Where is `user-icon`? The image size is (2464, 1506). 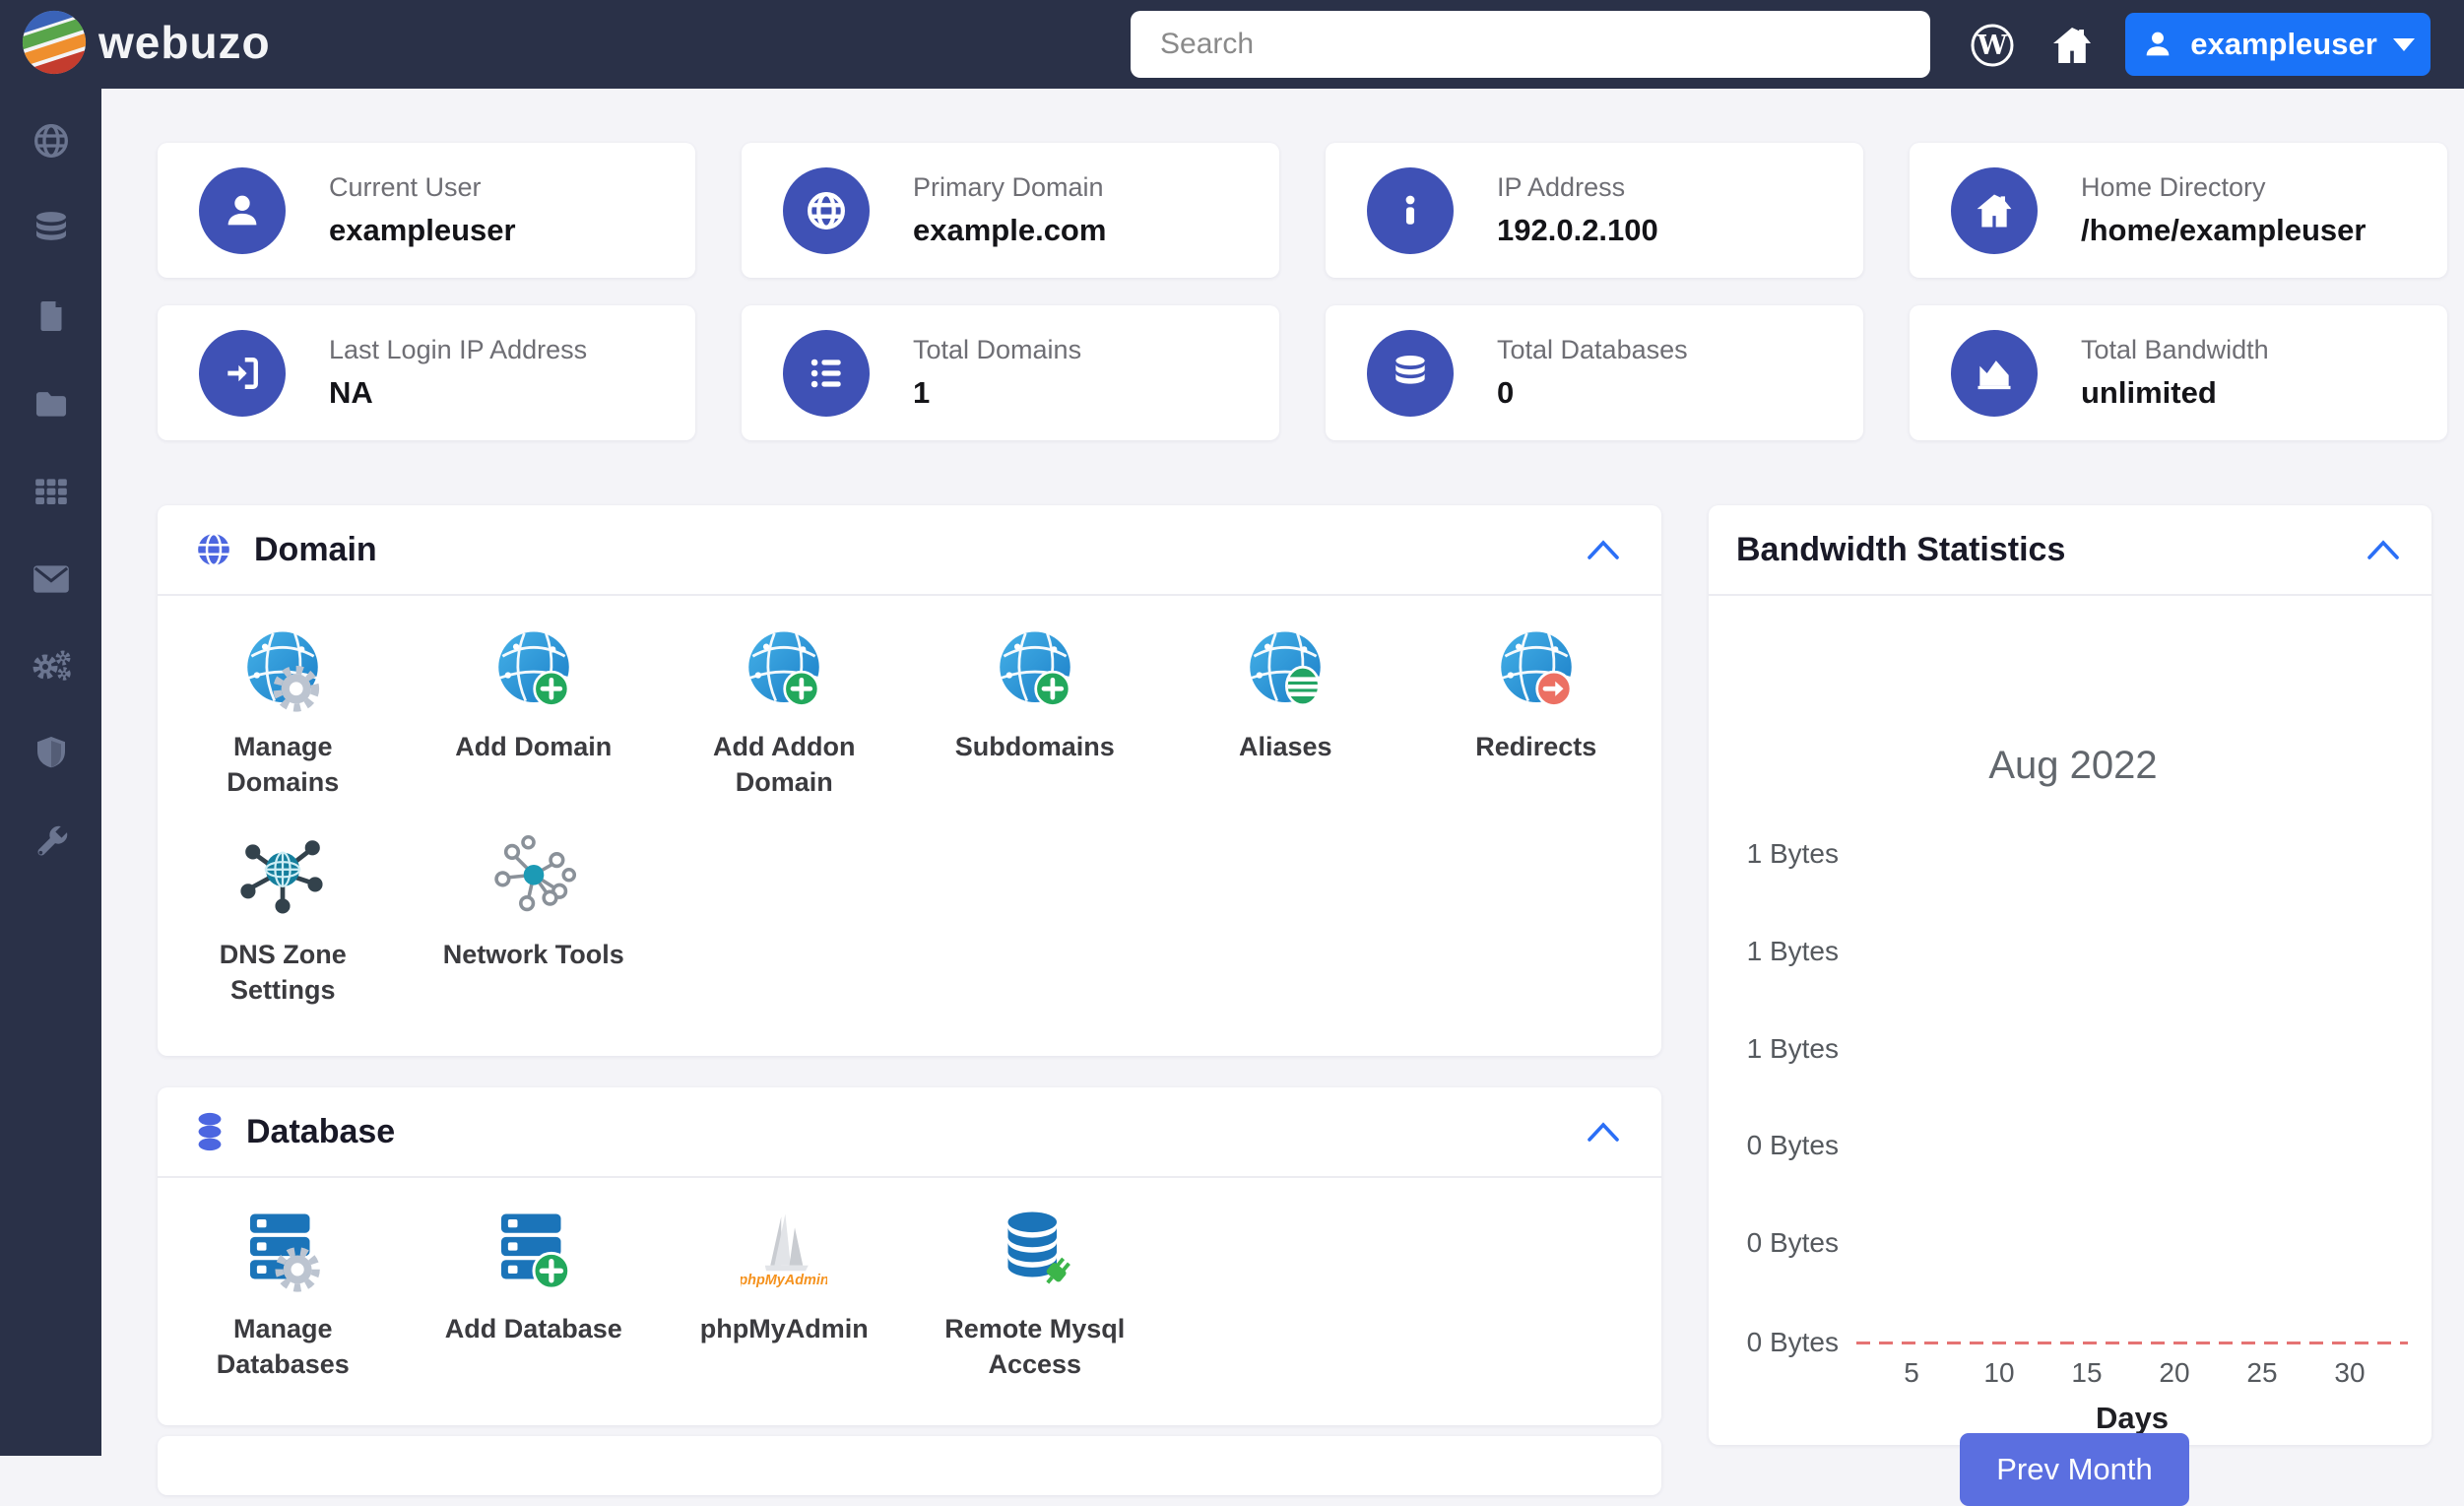
user-icon is located at coordinates (2158, 44).